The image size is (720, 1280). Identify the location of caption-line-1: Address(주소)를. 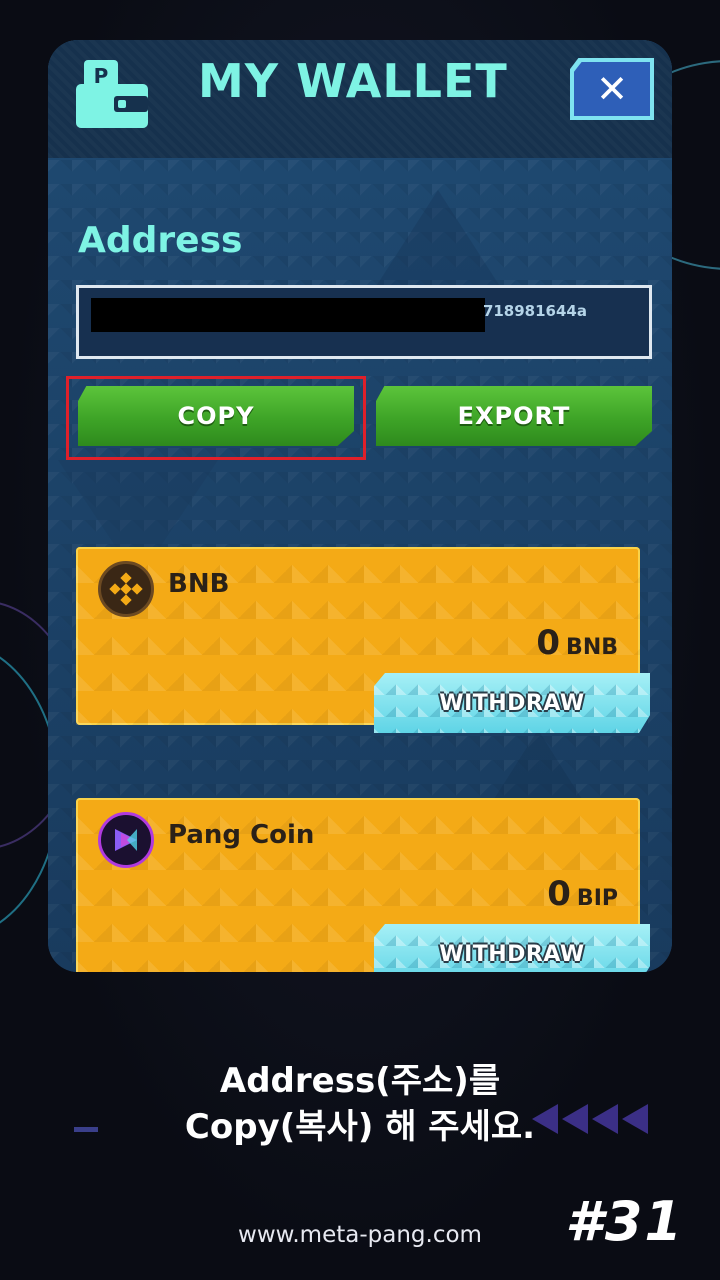
(360, 1081).